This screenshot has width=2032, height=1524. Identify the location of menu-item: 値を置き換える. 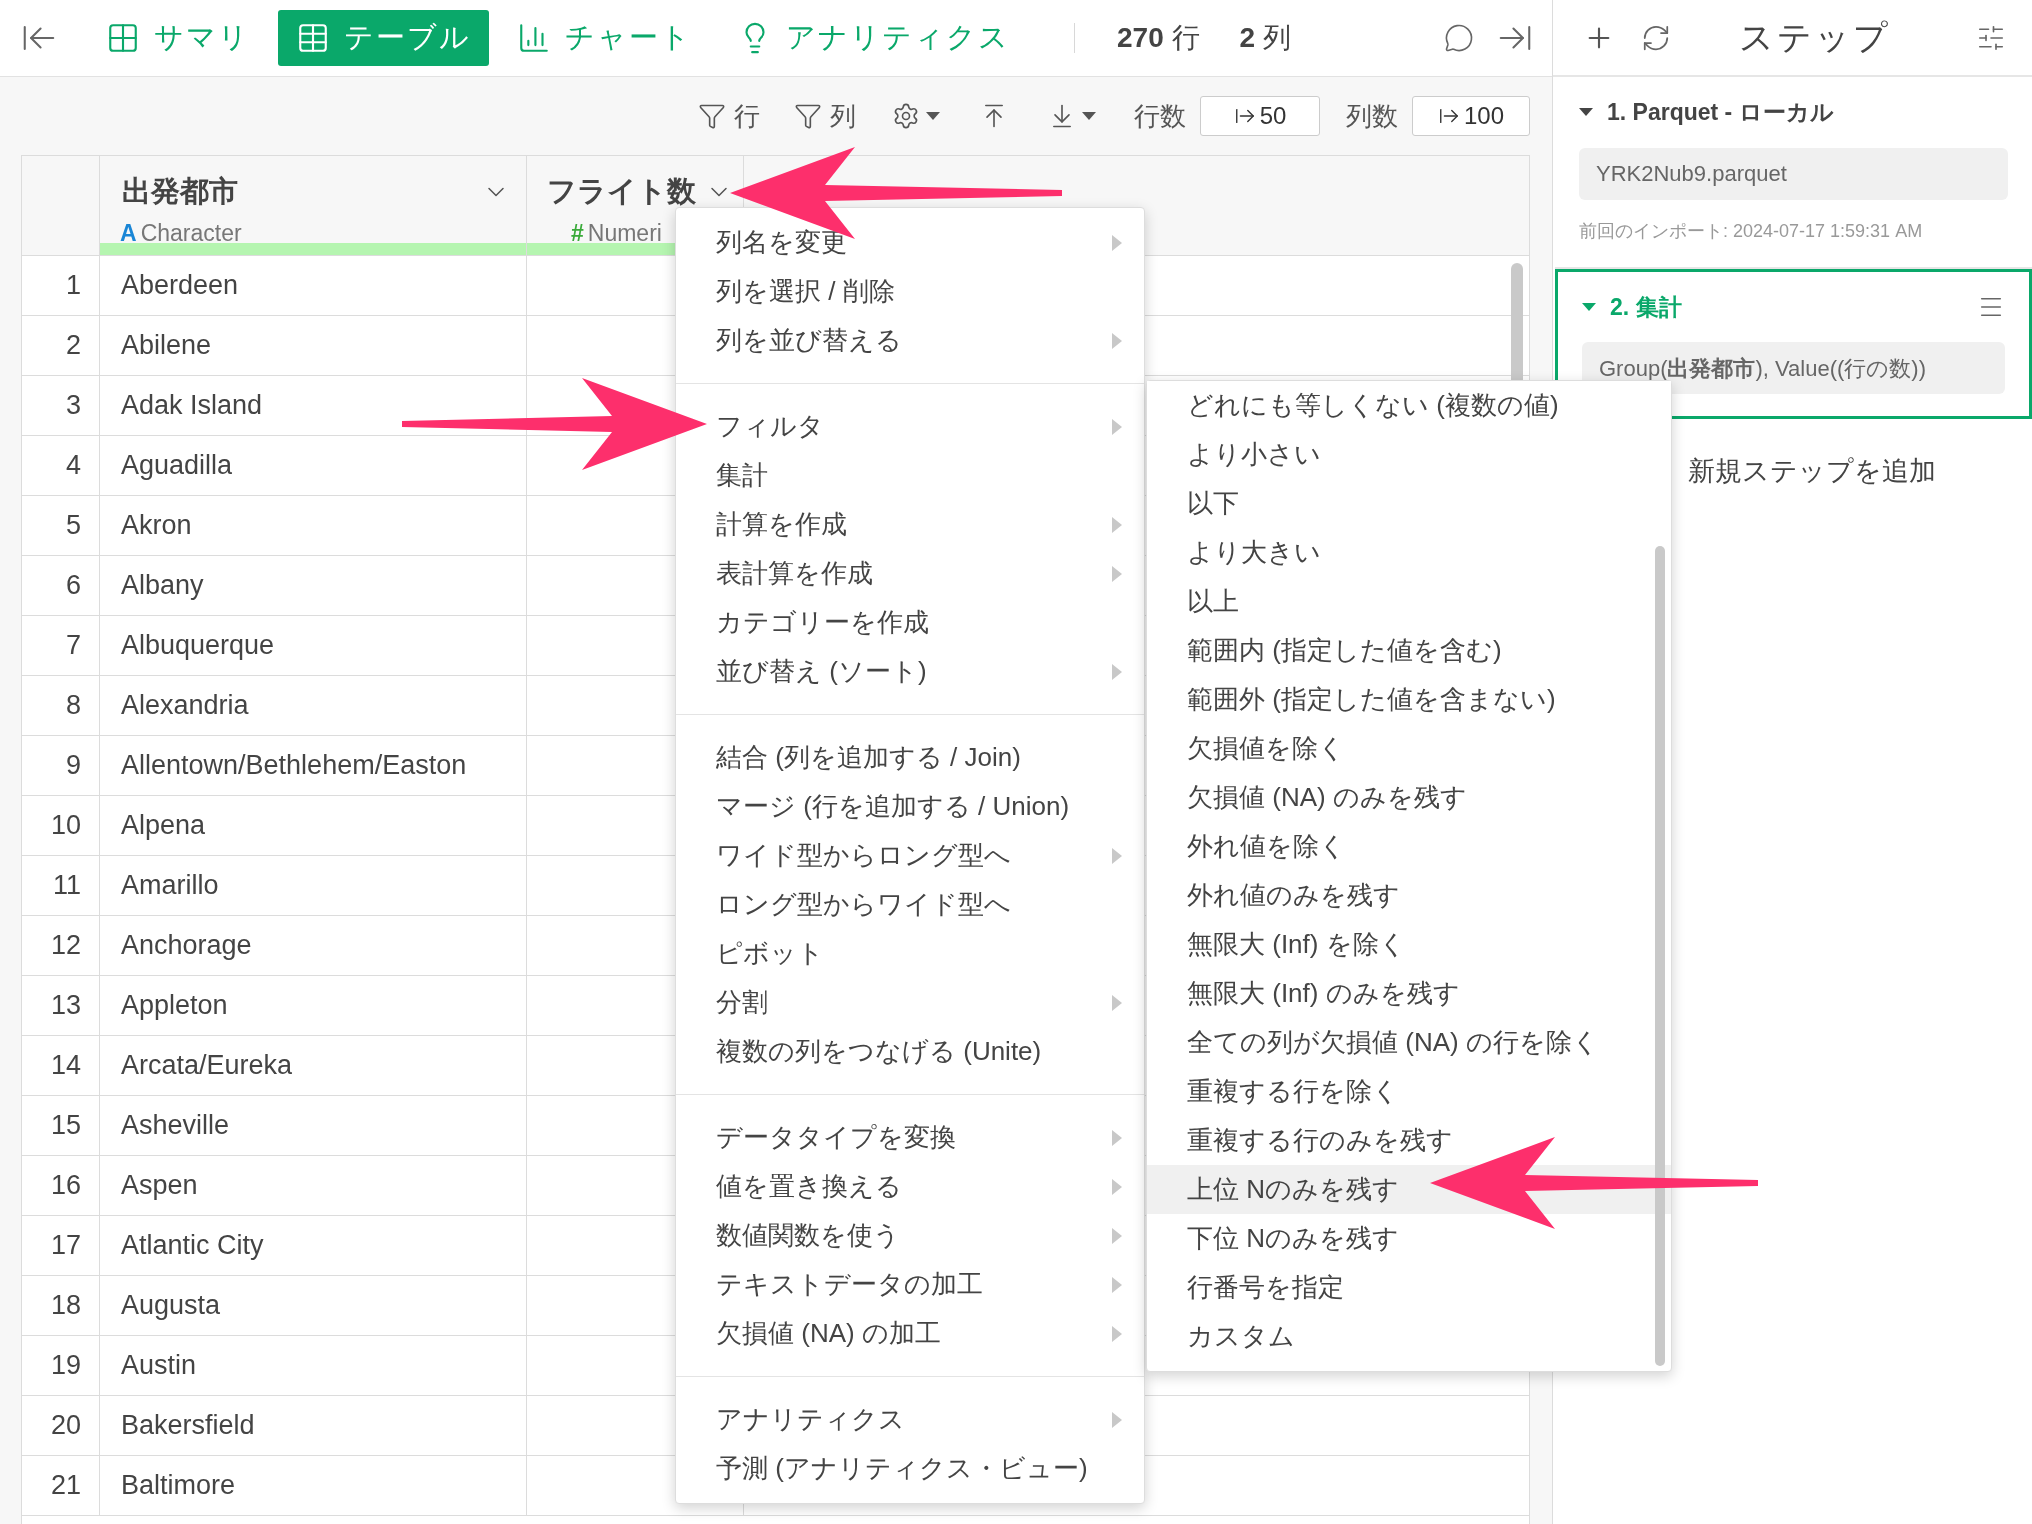
(910, 1186).